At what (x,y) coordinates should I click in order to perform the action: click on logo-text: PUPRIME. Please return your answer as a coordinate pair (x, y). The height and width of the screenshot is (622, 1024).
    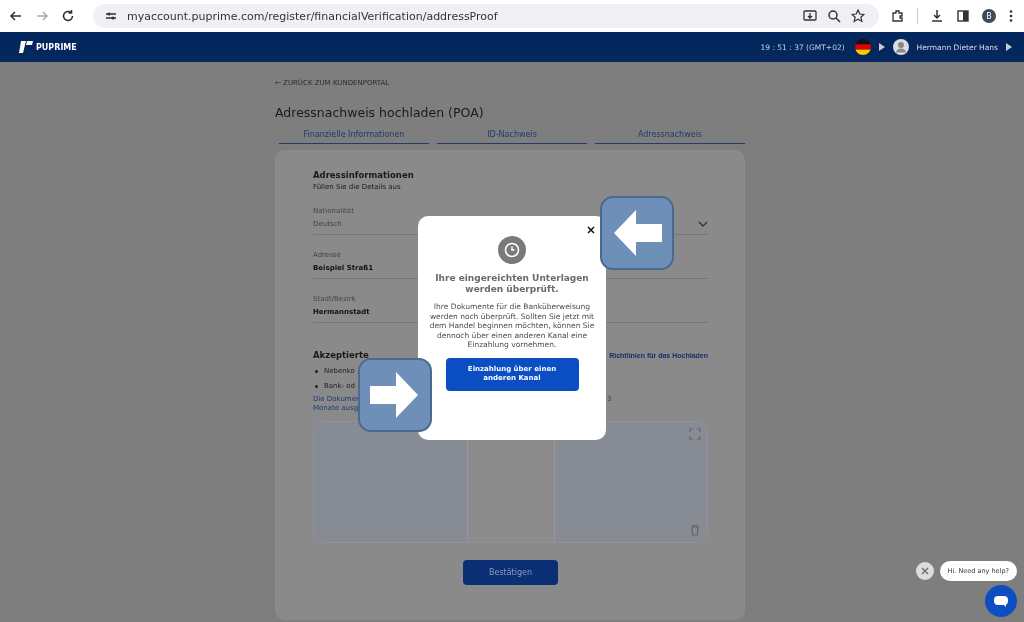
    Looking at the image, I should click on (56, 47).